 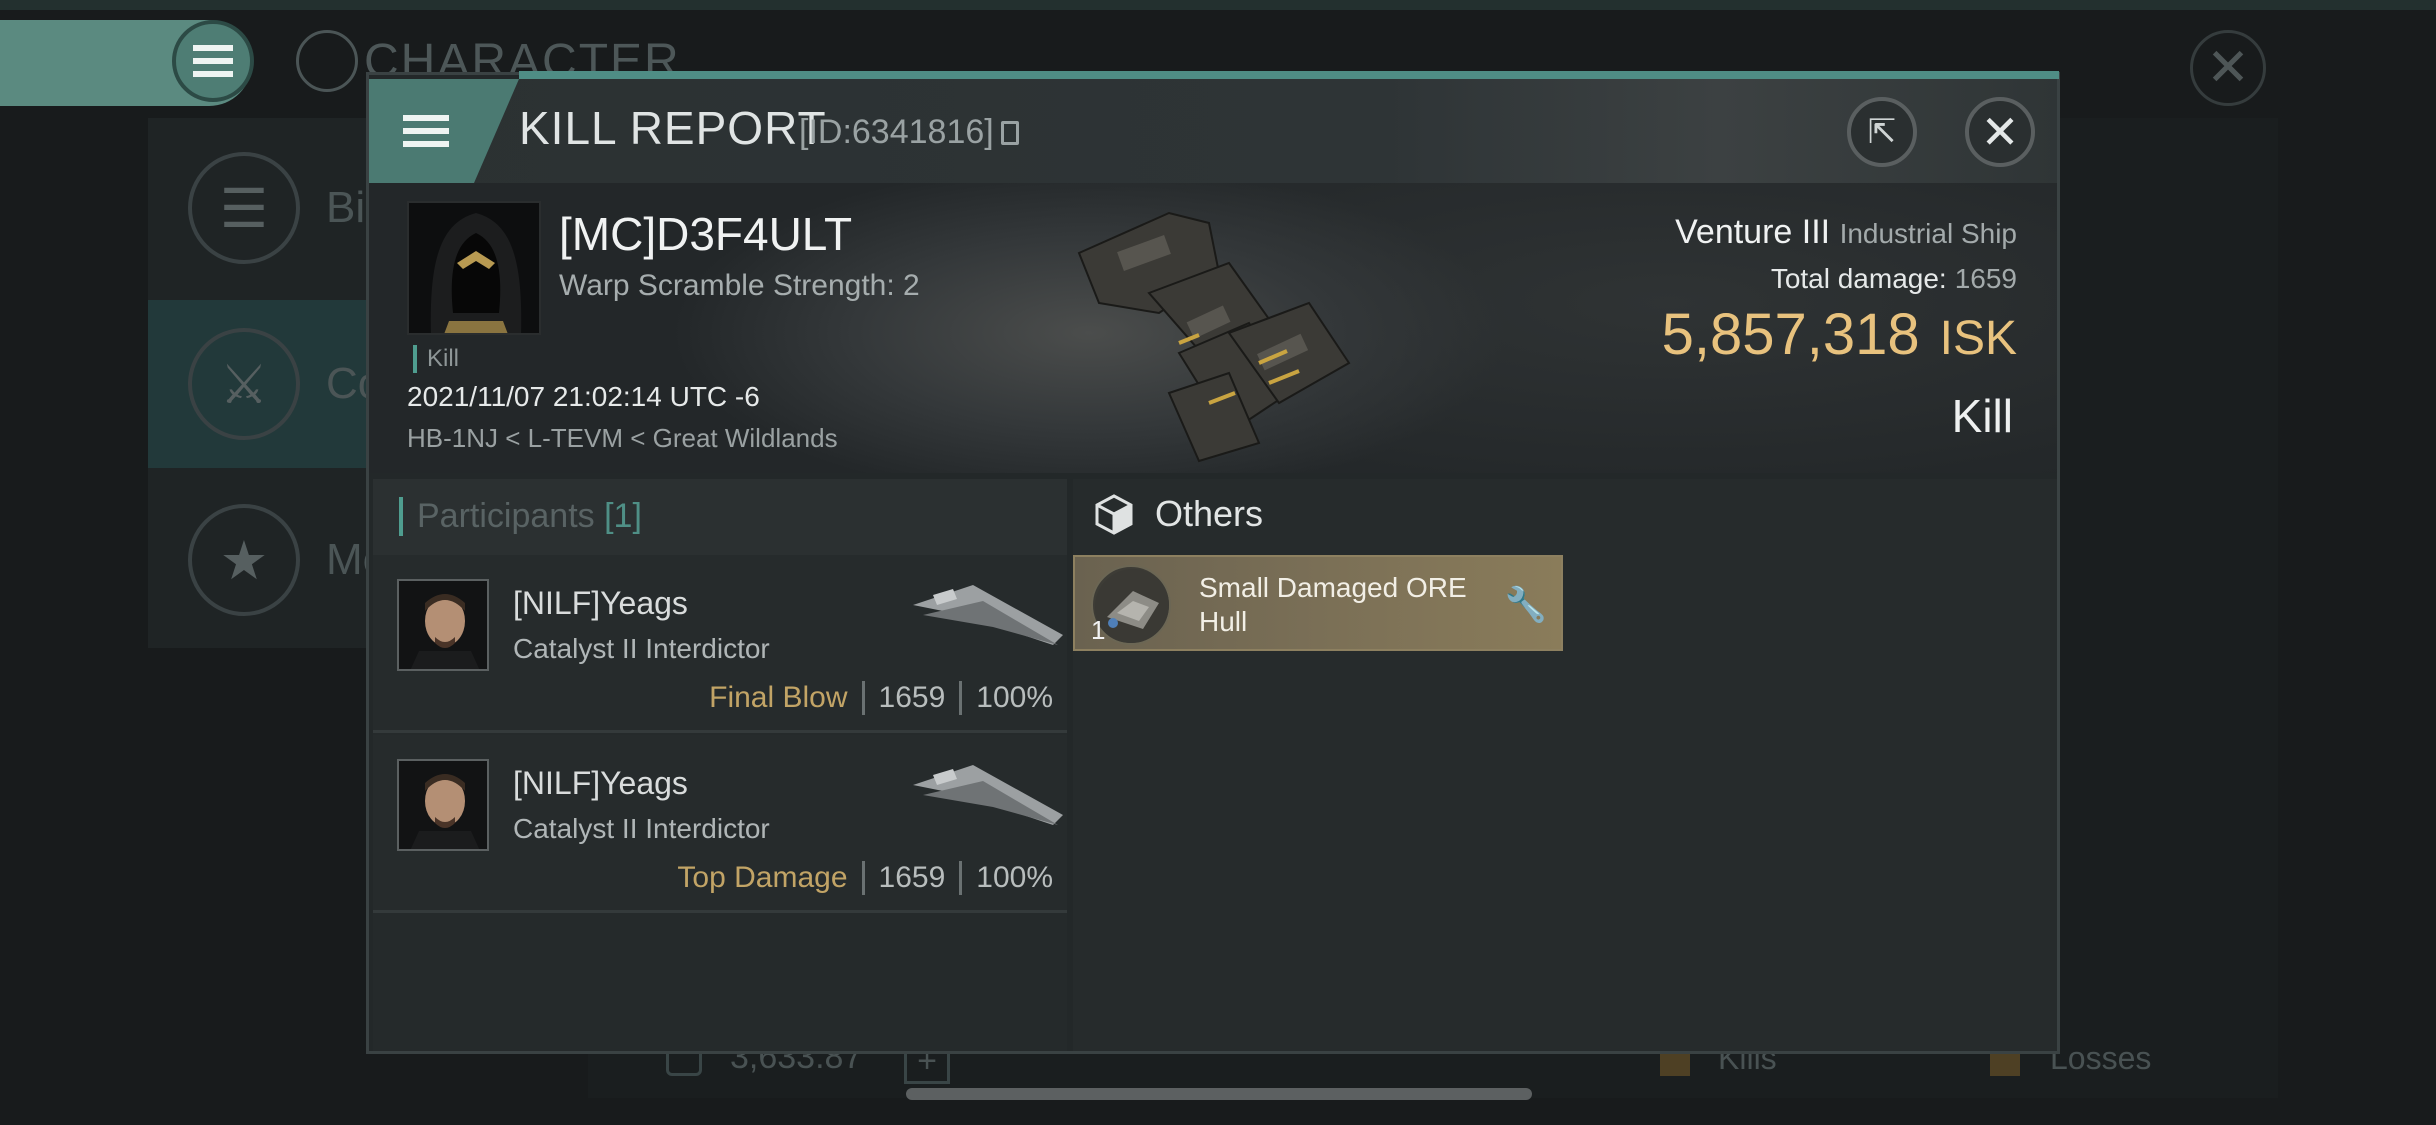 What do you see at coordinates (244, 560) in the screenshot?
I see `star-icon: ★` at bounding box center [244, 560].